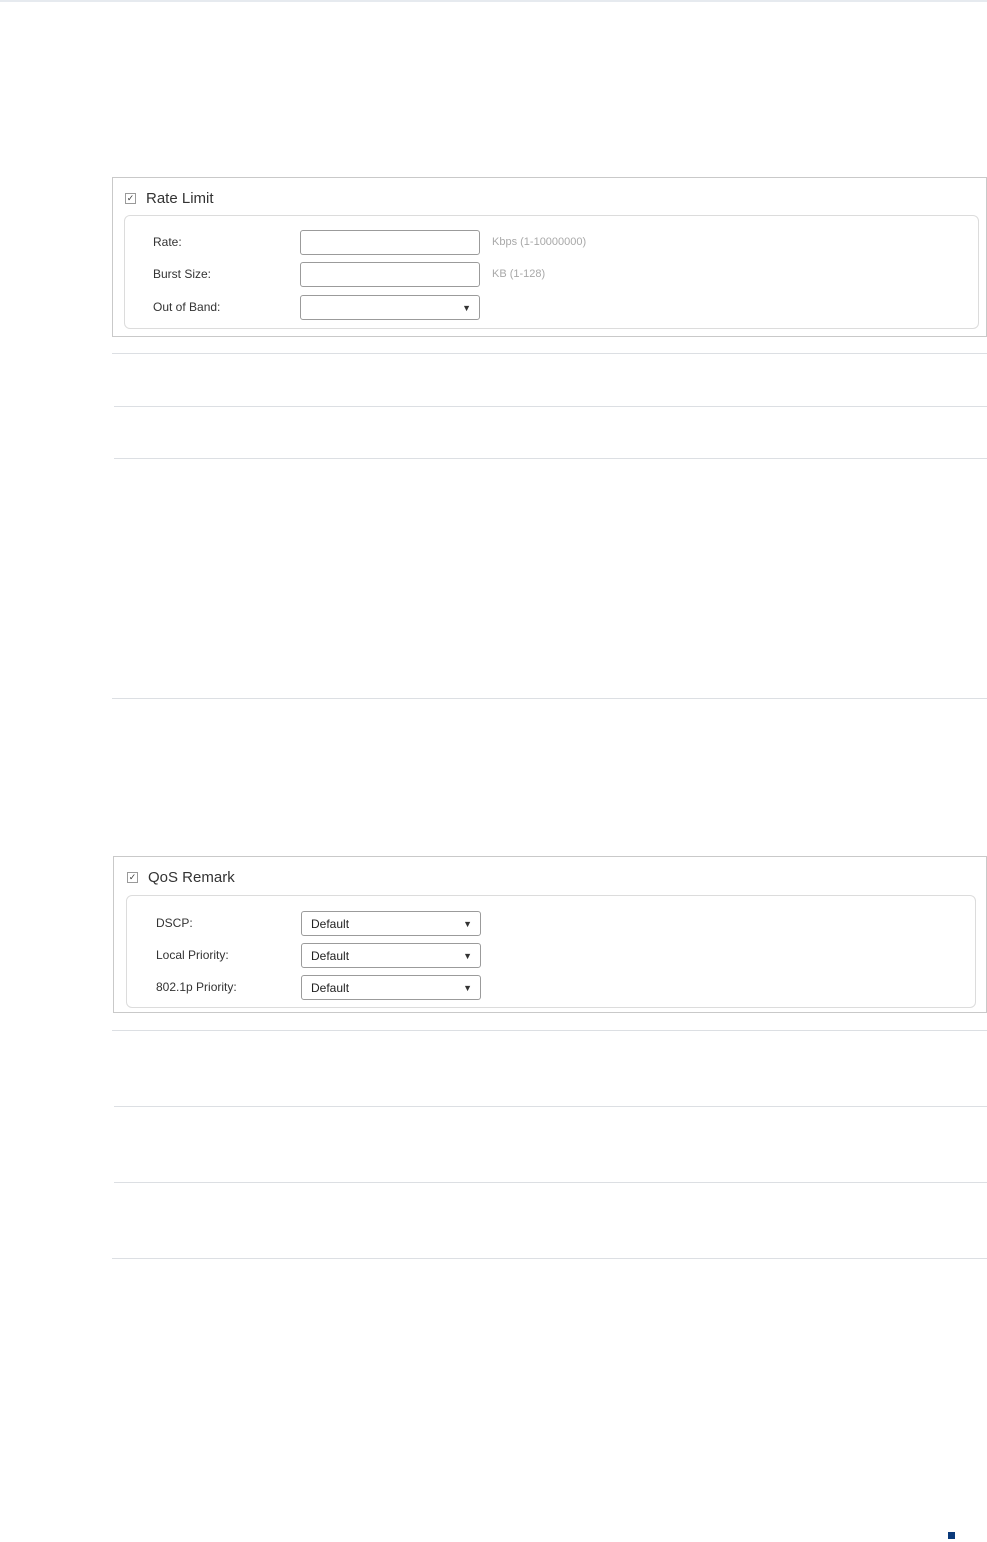 This screenshot has width=987, height=1542. What do you see at coordinates (174, 923) in the screenshot?
I see `dscp-label: DSCP:` at bounding box center [174, 923].